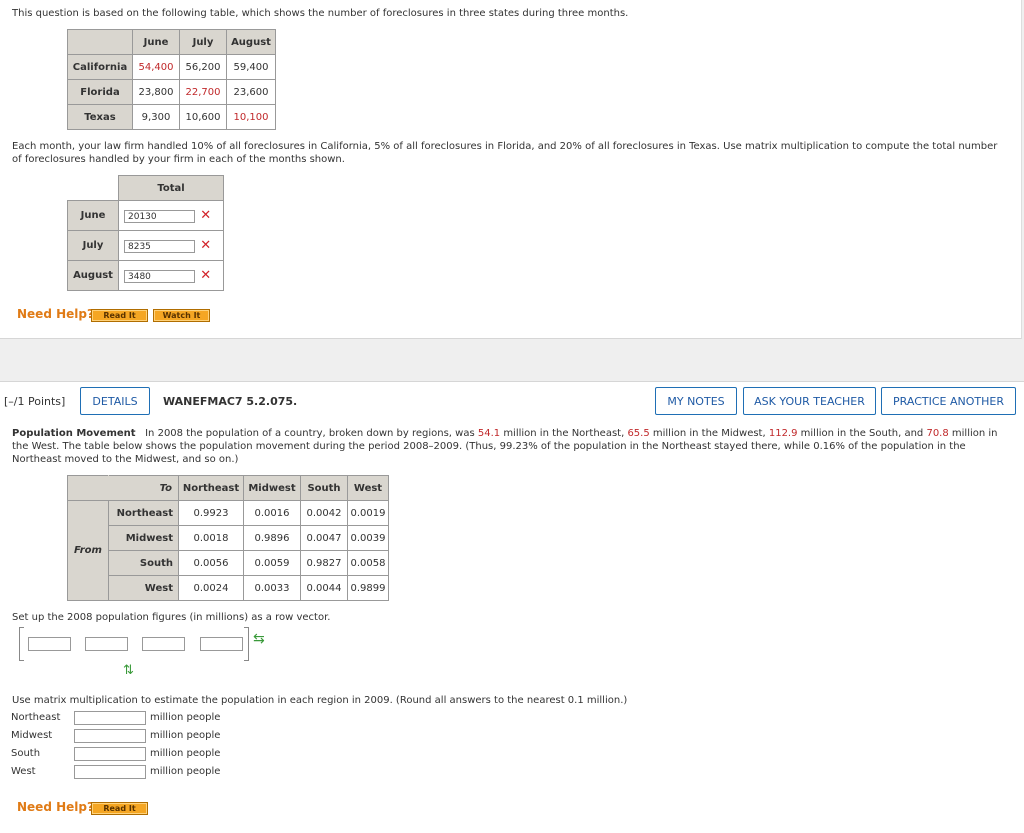 This screenshot has width=1024, height=833. I want to click on row-header-florida: Florida, so click(100, 92).